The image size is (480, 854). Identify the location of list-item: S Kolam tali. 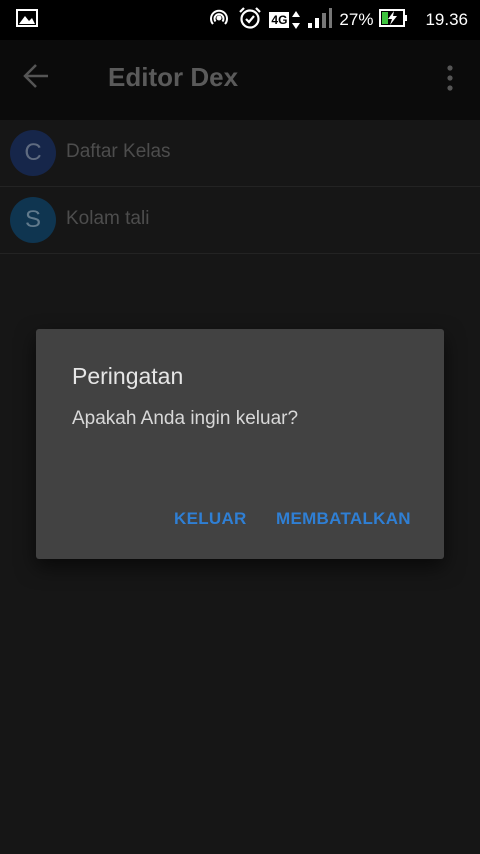
(240, 220).